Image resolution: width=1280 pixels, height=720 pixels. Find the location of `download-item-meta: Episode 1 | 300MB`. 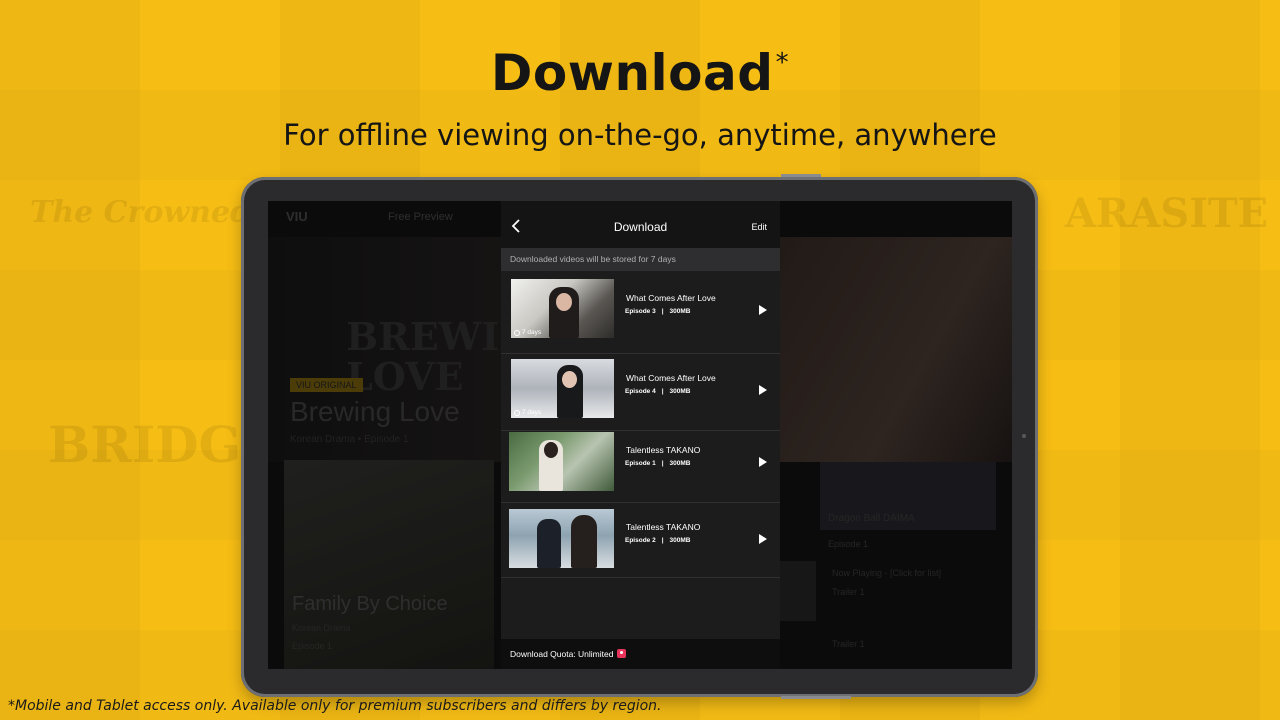

download-item-meta: Episode 1 | 300MB is located at coordinates (658, 463).